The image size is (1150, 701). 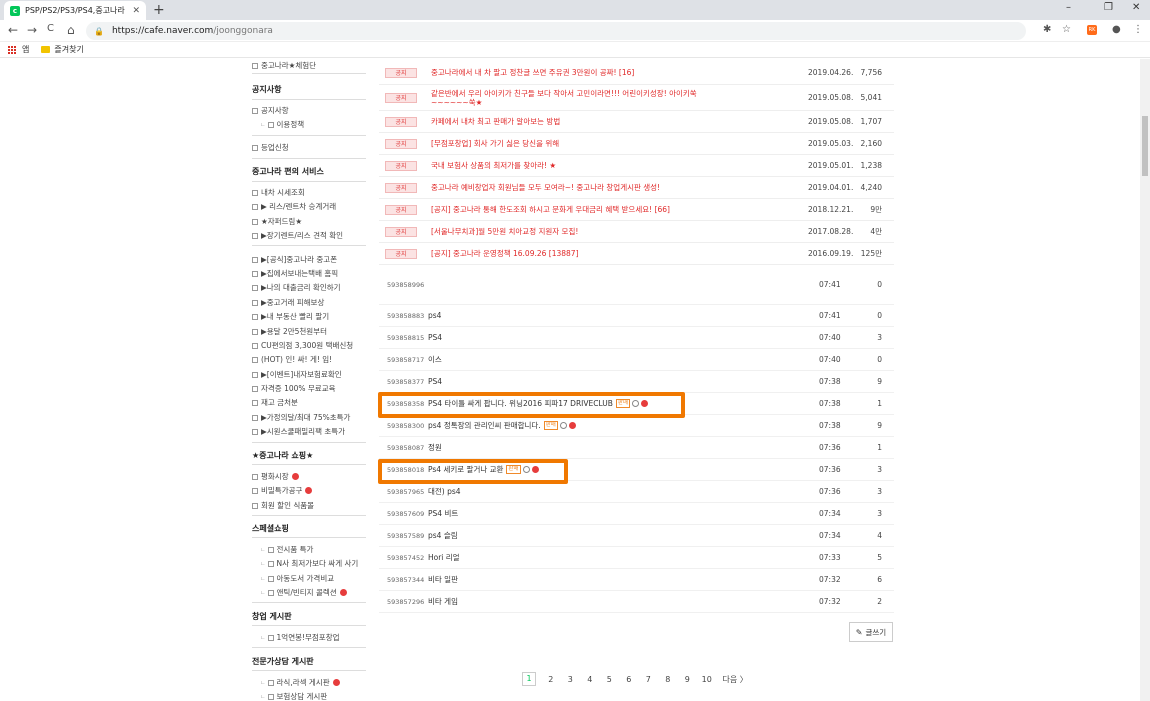 What do you see at coordinates (1108, 7) in the screenshot?
I see `maximize-button: ❐` at bounding box center [1108, 7].